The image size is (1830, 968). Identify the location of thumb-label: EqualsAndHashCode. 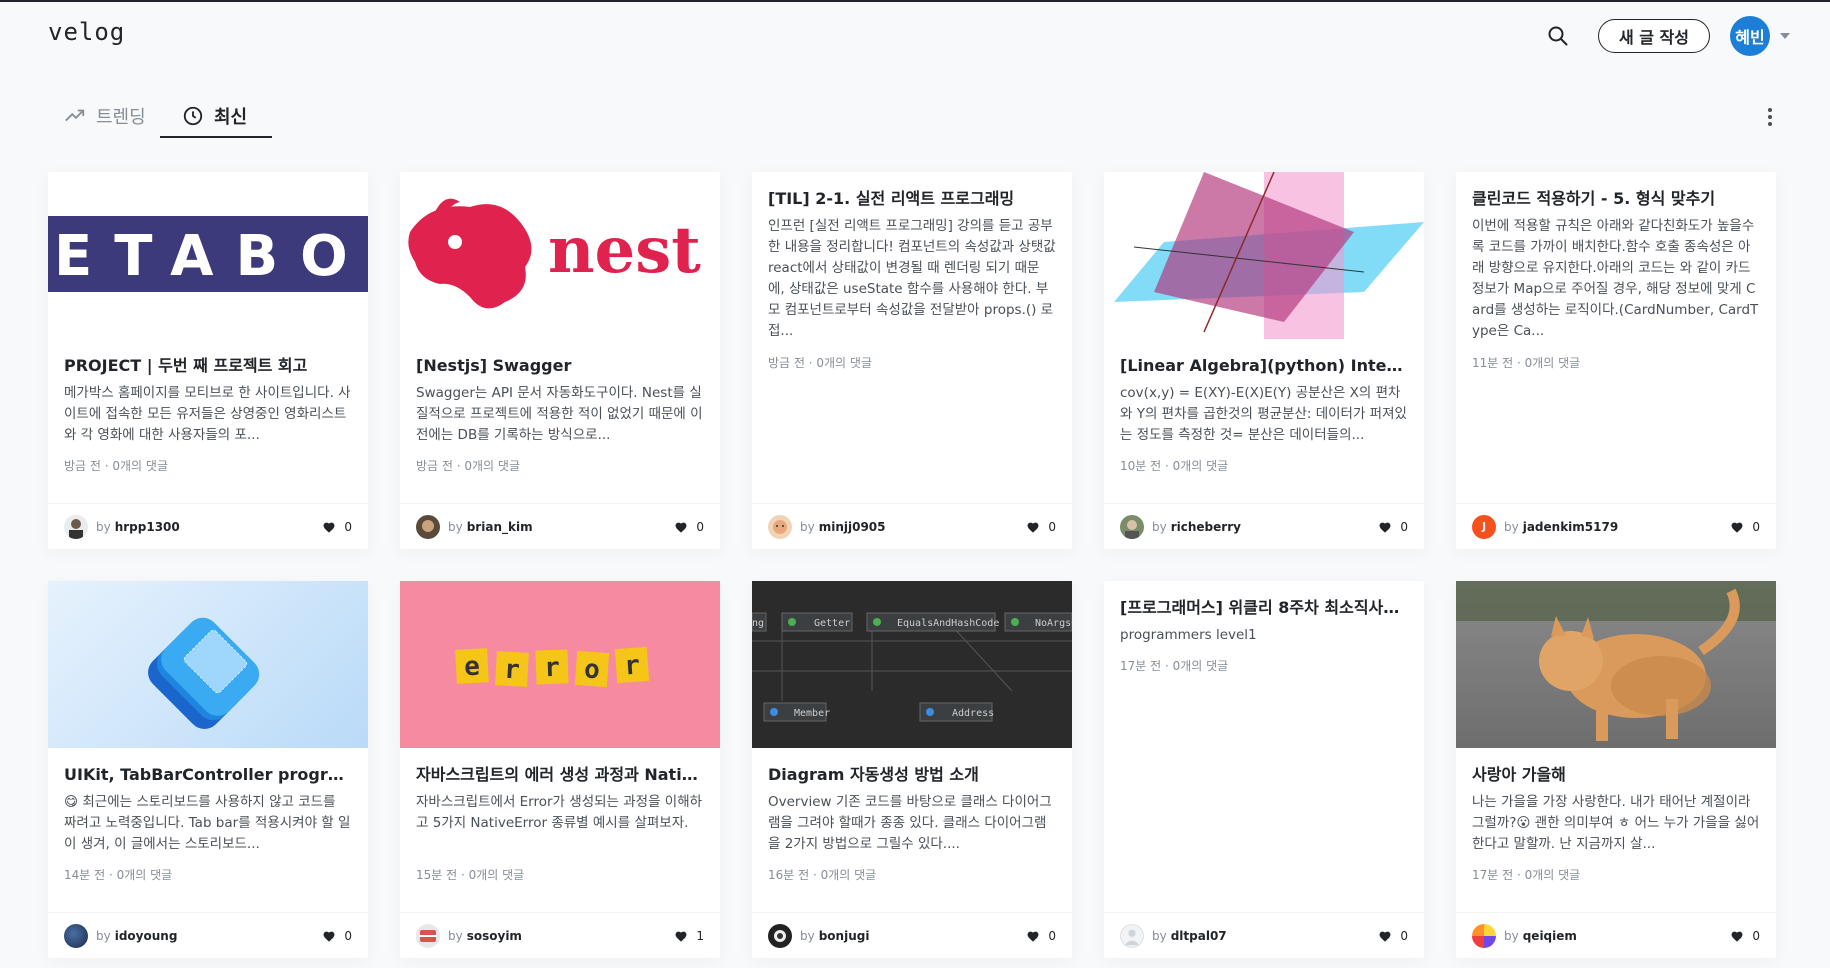
(948, 623).